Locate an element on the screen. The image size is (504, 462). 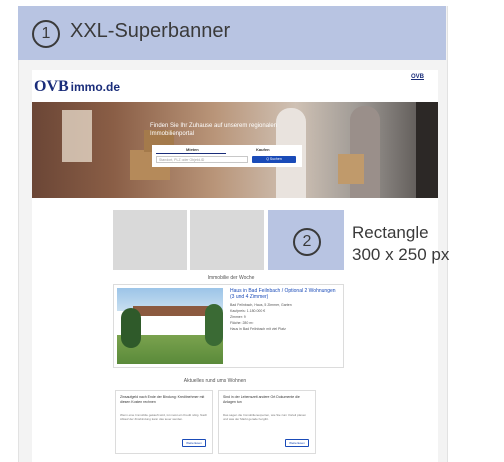
superbanner-number-badge: 1 is located at coordinates (46, 34).